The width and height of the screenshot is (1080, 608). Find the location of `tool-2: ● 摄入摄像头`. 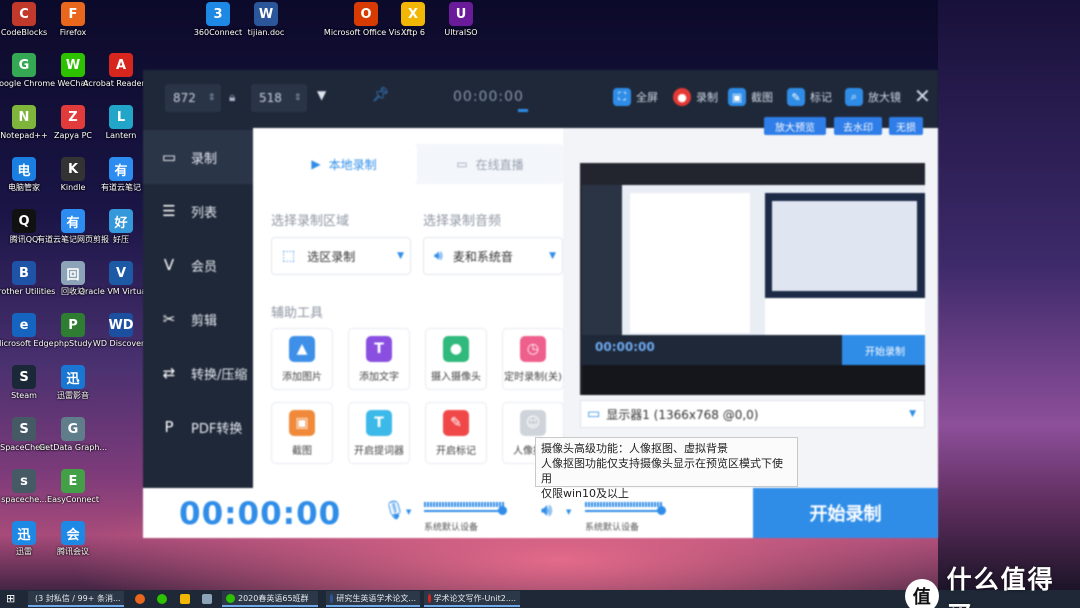

tool-2: ● 摄入摄像头 is located at coordinates (456, 359).